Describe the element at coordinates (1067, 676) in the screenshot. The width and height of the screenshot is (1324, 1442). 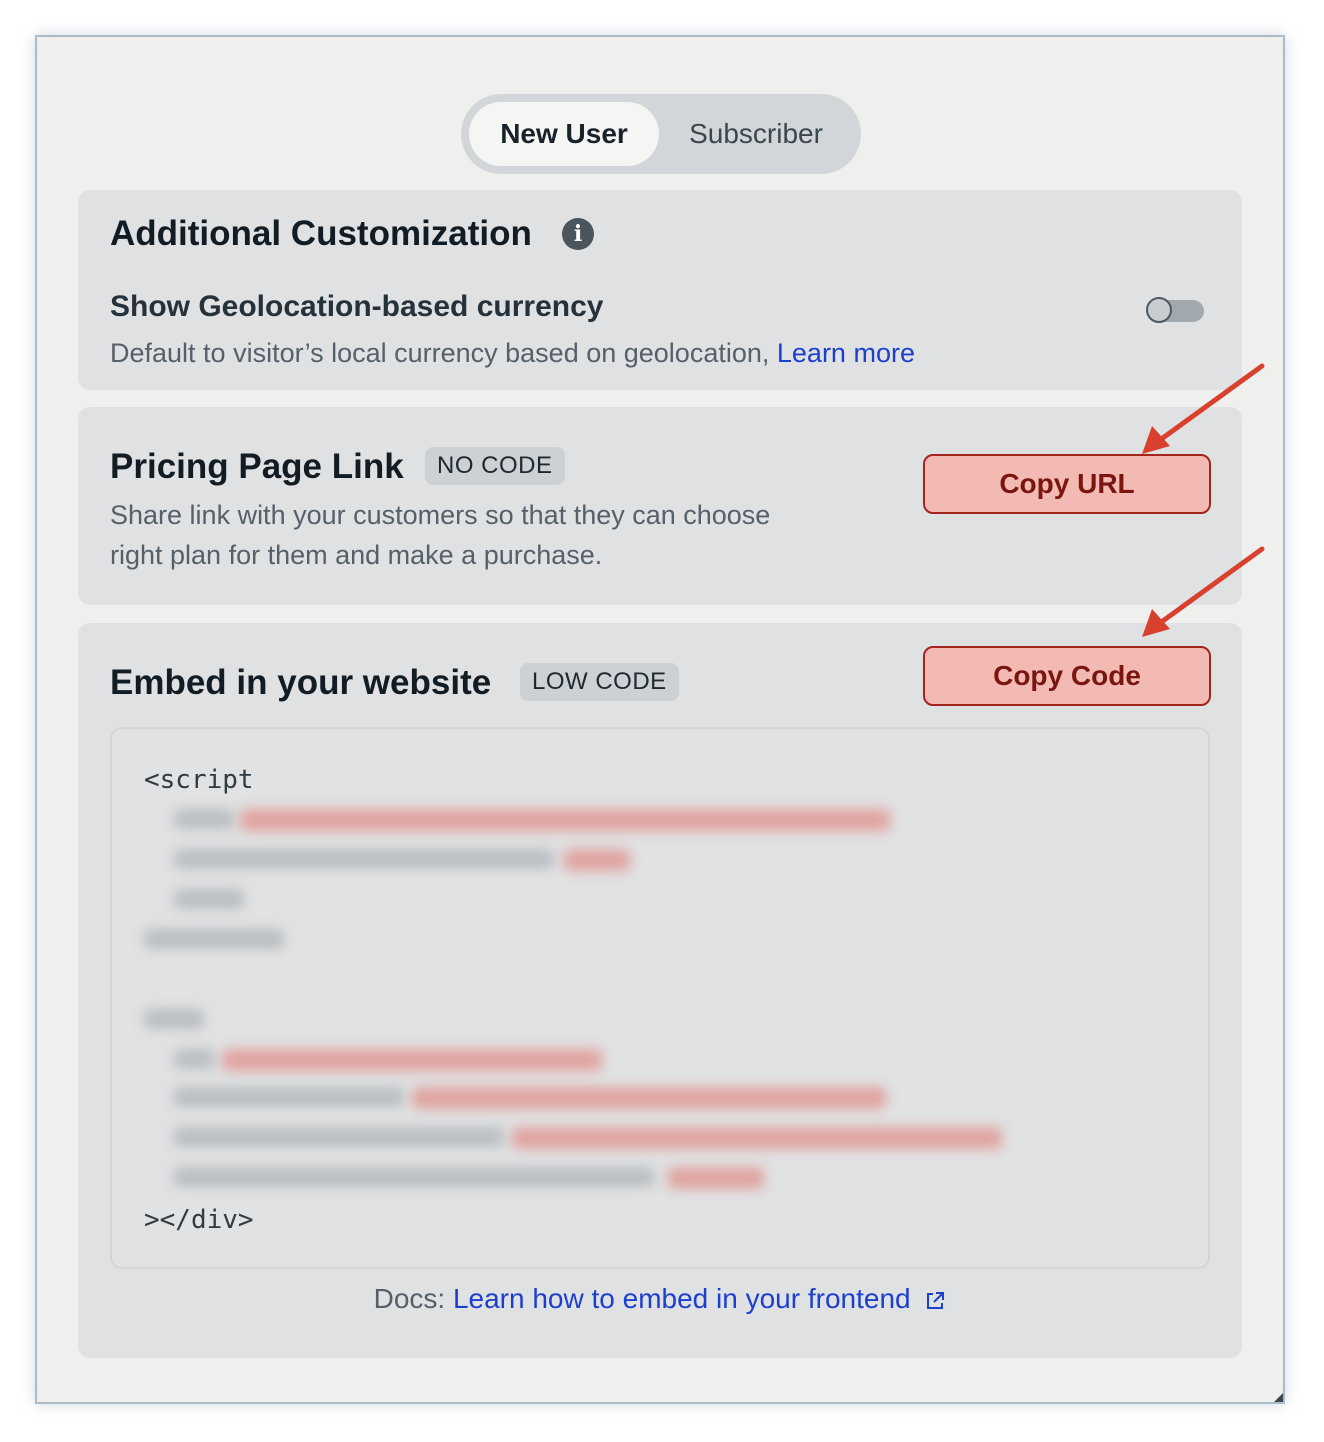
I see `copy-code-button: Copy Code` at that location.